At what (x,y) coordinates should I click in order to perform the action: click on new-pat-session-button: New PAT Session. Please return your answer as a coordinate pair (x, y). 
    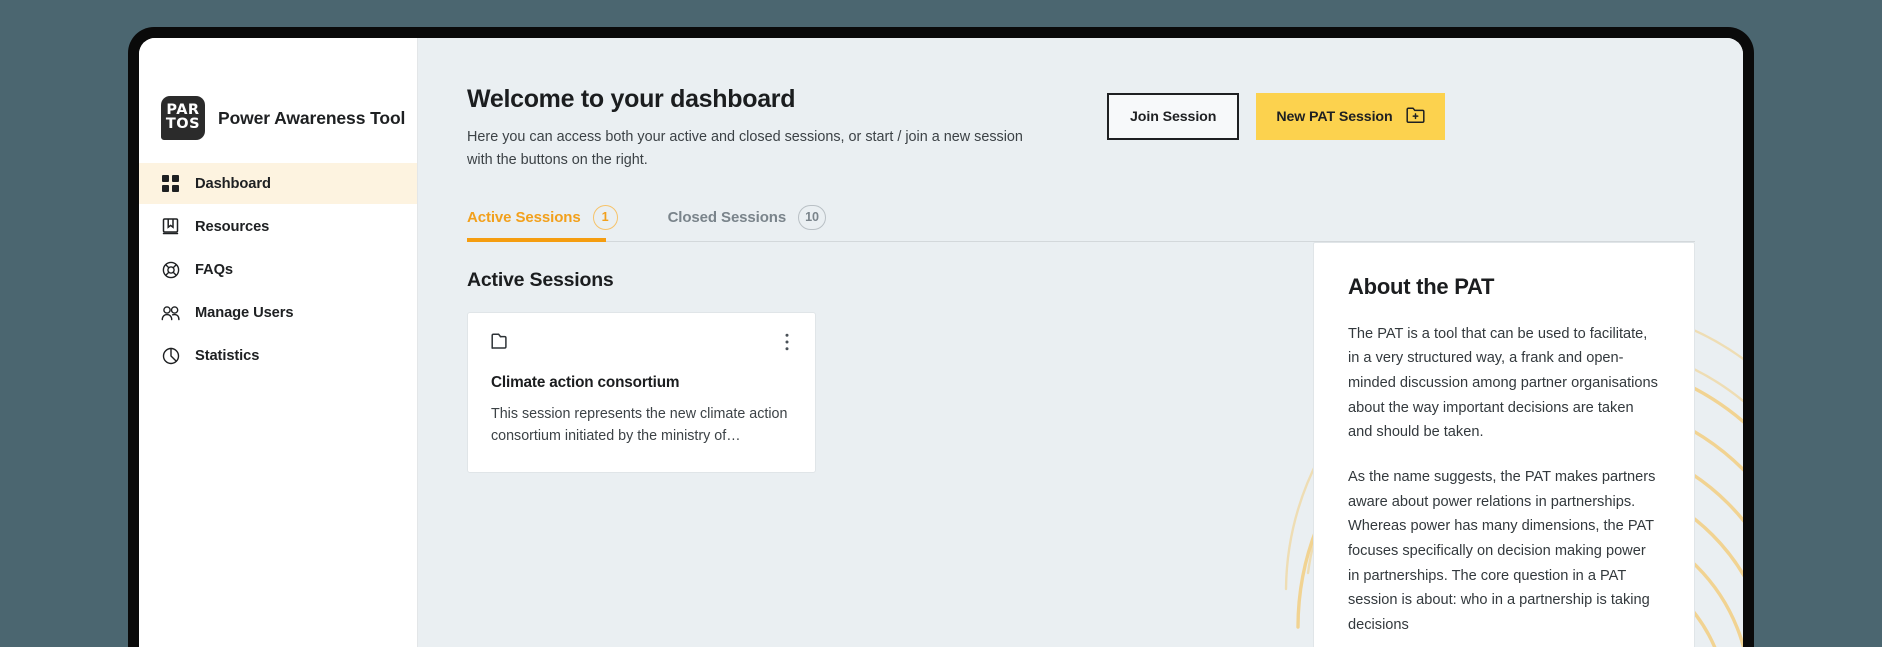
    Looking at the image, I should click on (1350, 116).